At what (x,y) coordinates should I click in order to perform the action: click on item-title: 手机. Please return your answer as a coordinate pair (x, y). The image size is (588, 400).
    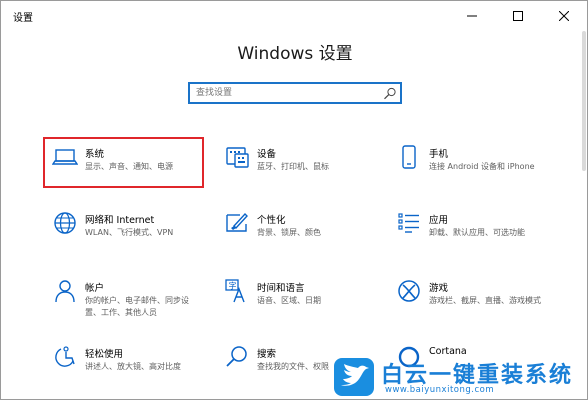
    Looking at the image, I should click on (439, 154).